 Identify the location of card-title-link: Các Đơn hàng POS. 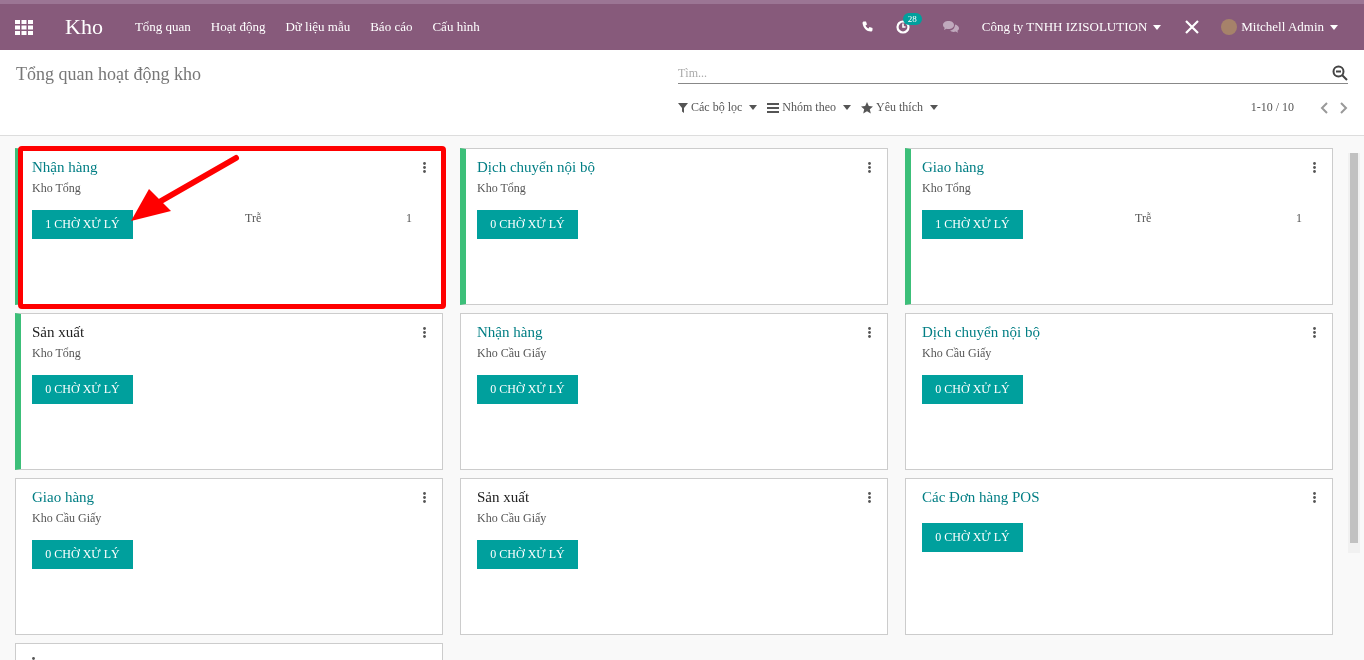
(981, 497).